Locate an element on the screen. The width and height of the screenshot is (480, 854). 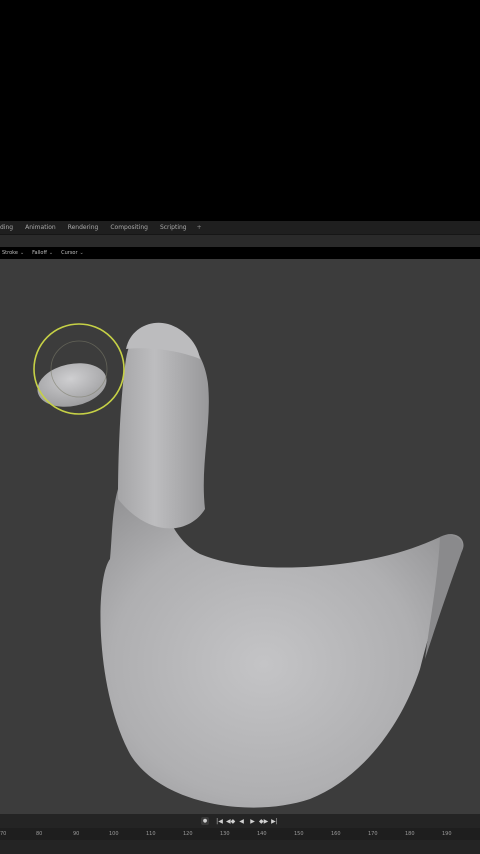
frame-tick: 70 is located at coordinates (3, 834).